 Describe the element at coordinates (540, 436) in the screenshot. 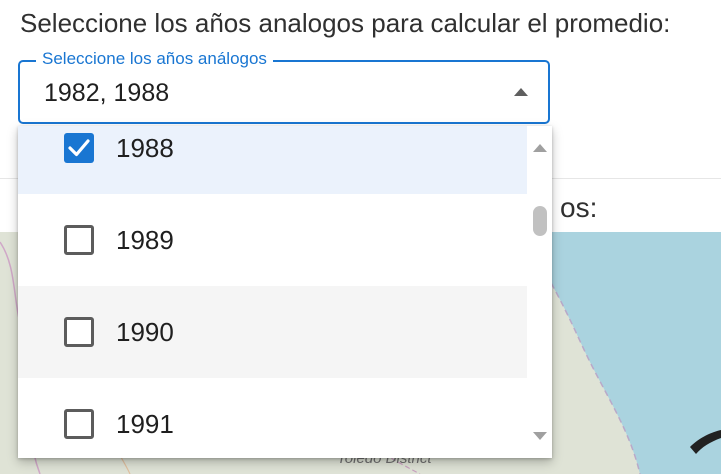

I see `scroll-down-icon` at that location.